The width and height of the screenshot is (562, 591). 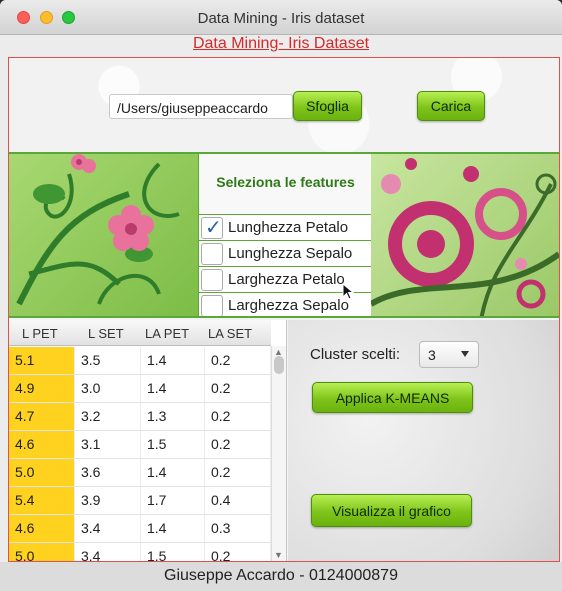 I want to click on table-row: 5.4 3.9 1.7 0.4, so click(x=140, y=501).